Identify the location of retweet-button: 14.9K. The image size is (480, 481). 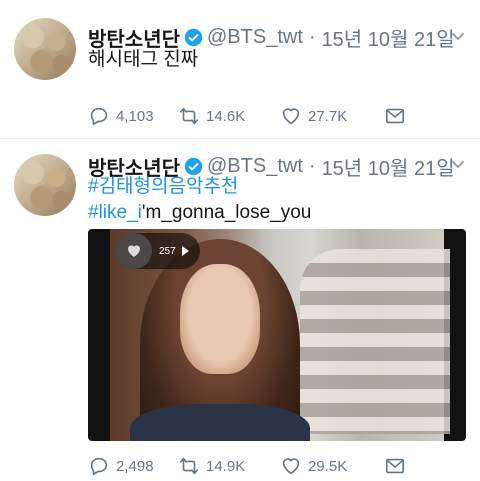
(229, 466).